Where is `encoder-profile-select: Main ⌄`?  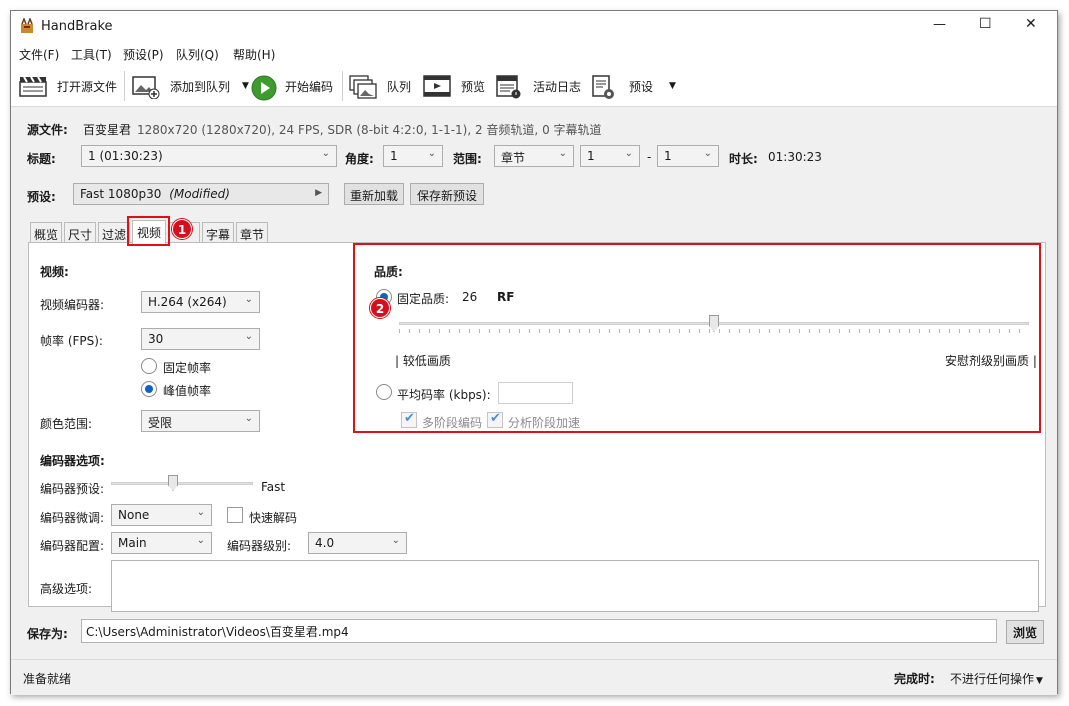
encoder-profile-select: Main ⌄ is located at coordinates (161, 543).